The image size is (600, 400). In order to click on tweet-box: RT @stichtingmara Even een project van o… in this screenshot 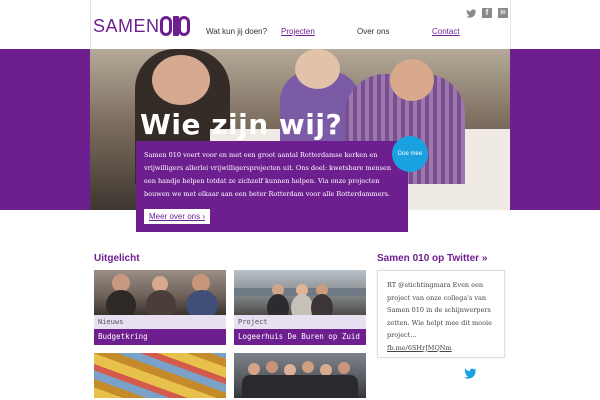, I will do `click(441, 314)`.